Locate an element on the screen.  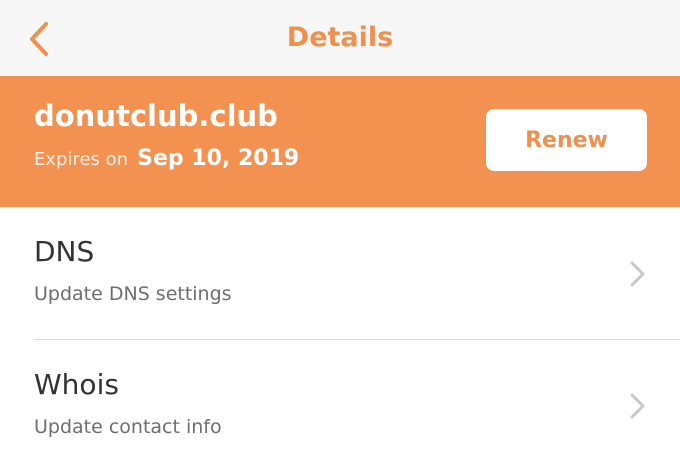
page-title: Details is located at coordinates (340, 37).